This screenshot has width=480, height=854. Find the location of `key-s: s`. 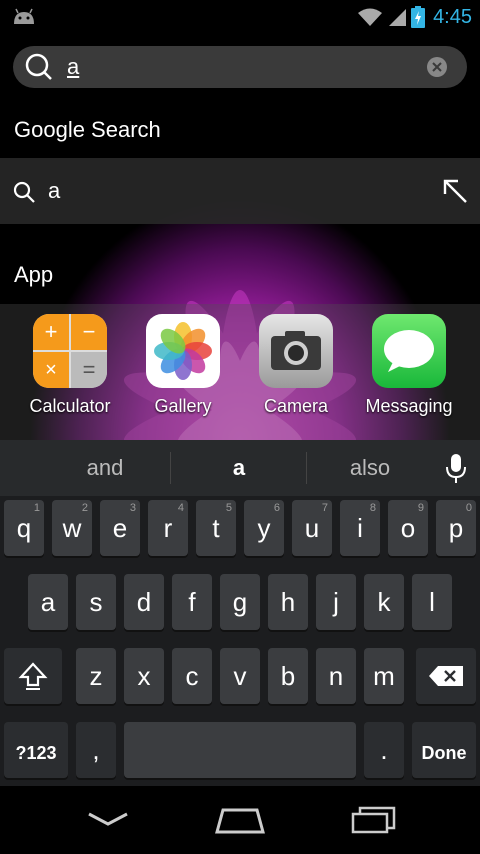

key-s: s is located at coordinates (96, 602).